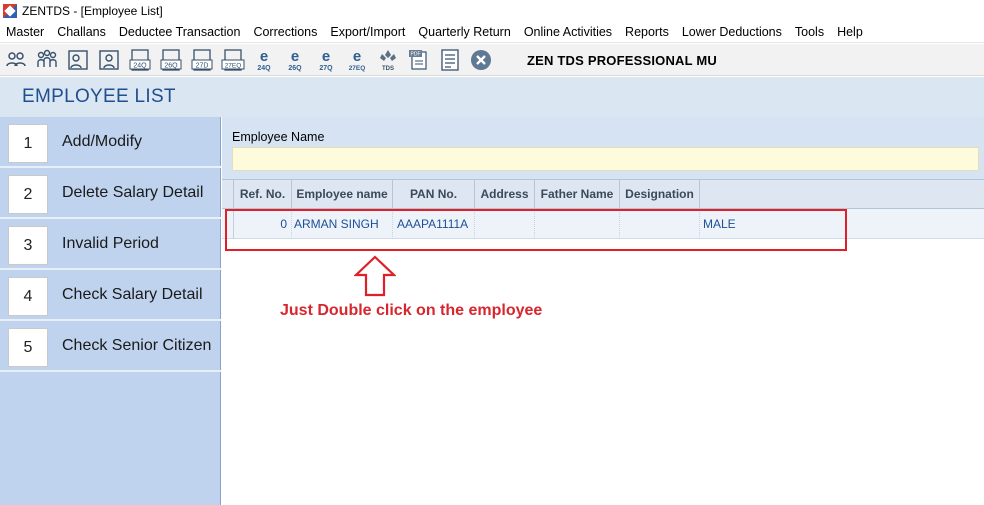 The height and width of the screenshot is (505, 984). What do you see at coordinates (660, 194) in the screenshot?
I see `column-designation: Designation` at bounding box center [660, 194].